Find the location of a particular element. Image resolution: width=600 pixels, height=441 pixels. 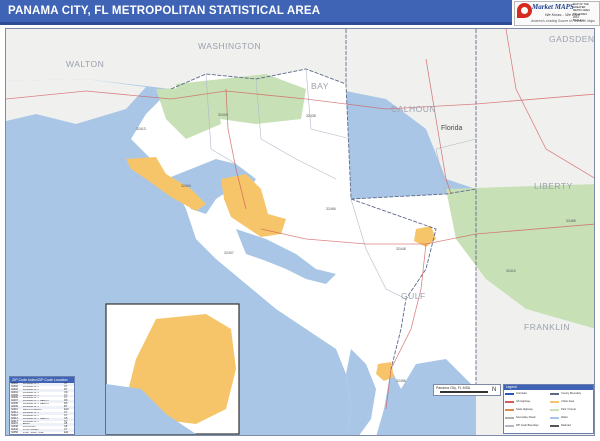

legend-label: Urban Area is located at coordinates (568, 401).